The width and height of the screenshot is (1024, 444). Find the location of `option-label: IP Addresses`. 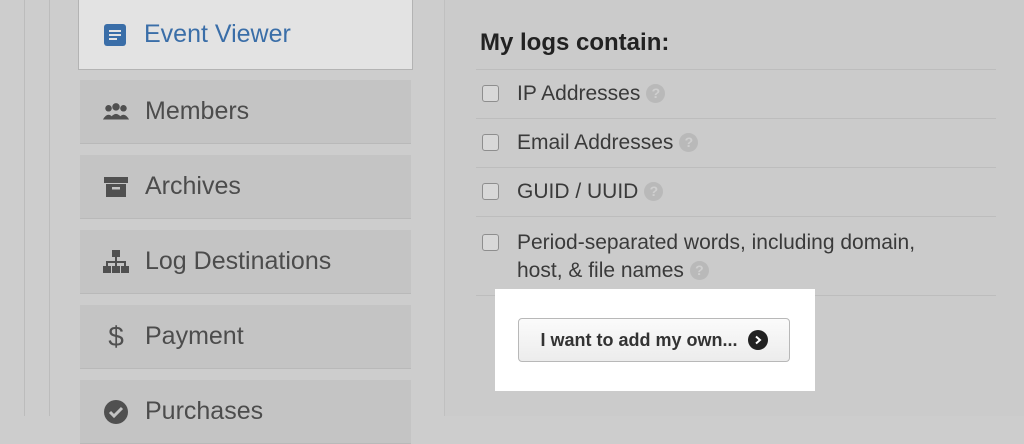

option-label: IP Addresses is located at coordinates (579, 93).